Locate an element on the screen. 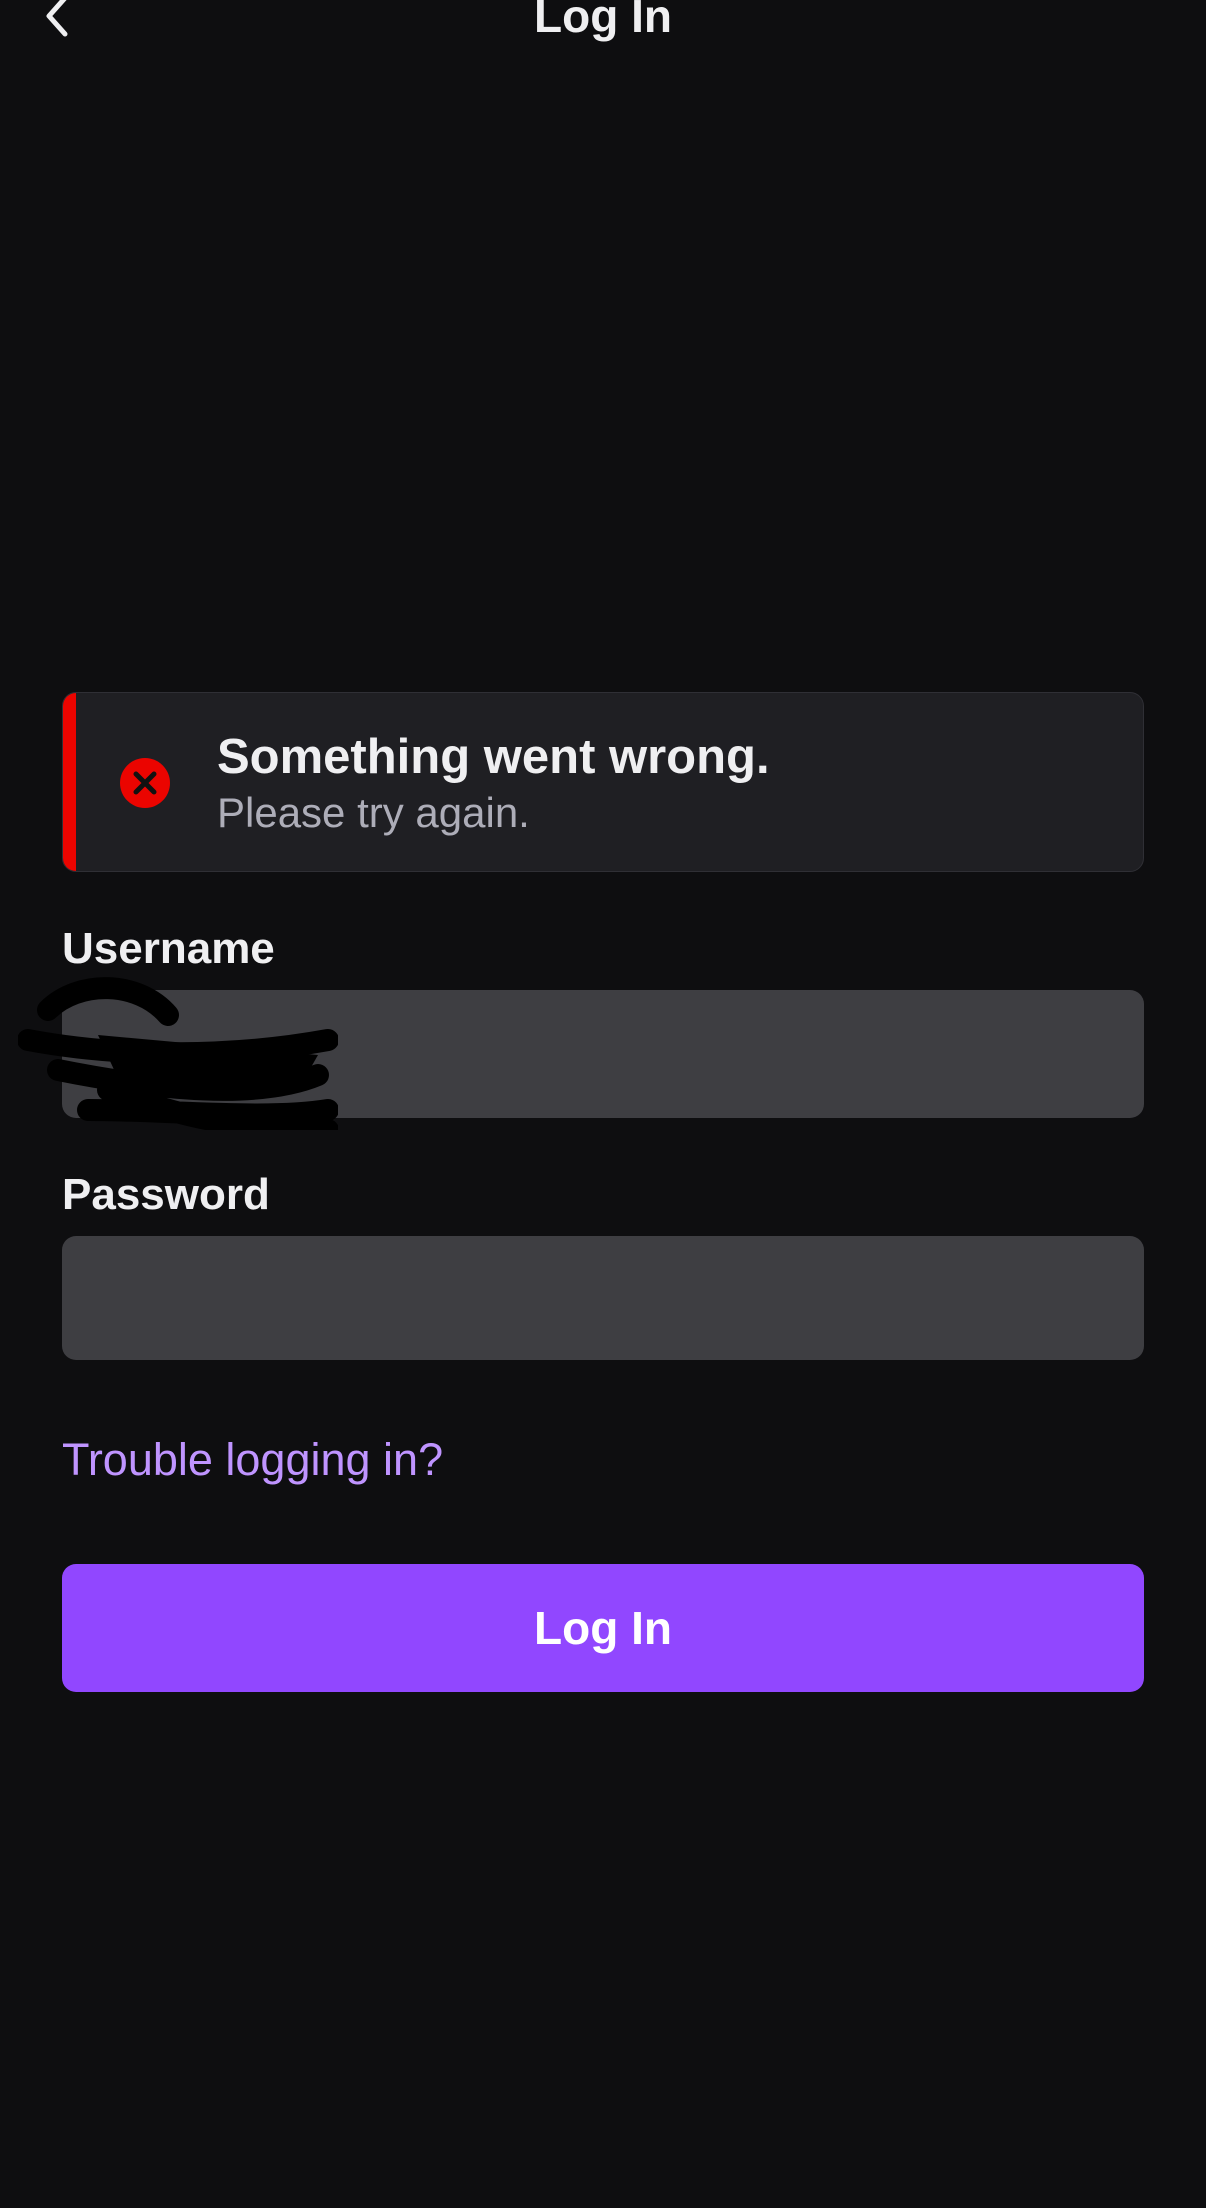  header: Log In is located at coordinates (603, 30).